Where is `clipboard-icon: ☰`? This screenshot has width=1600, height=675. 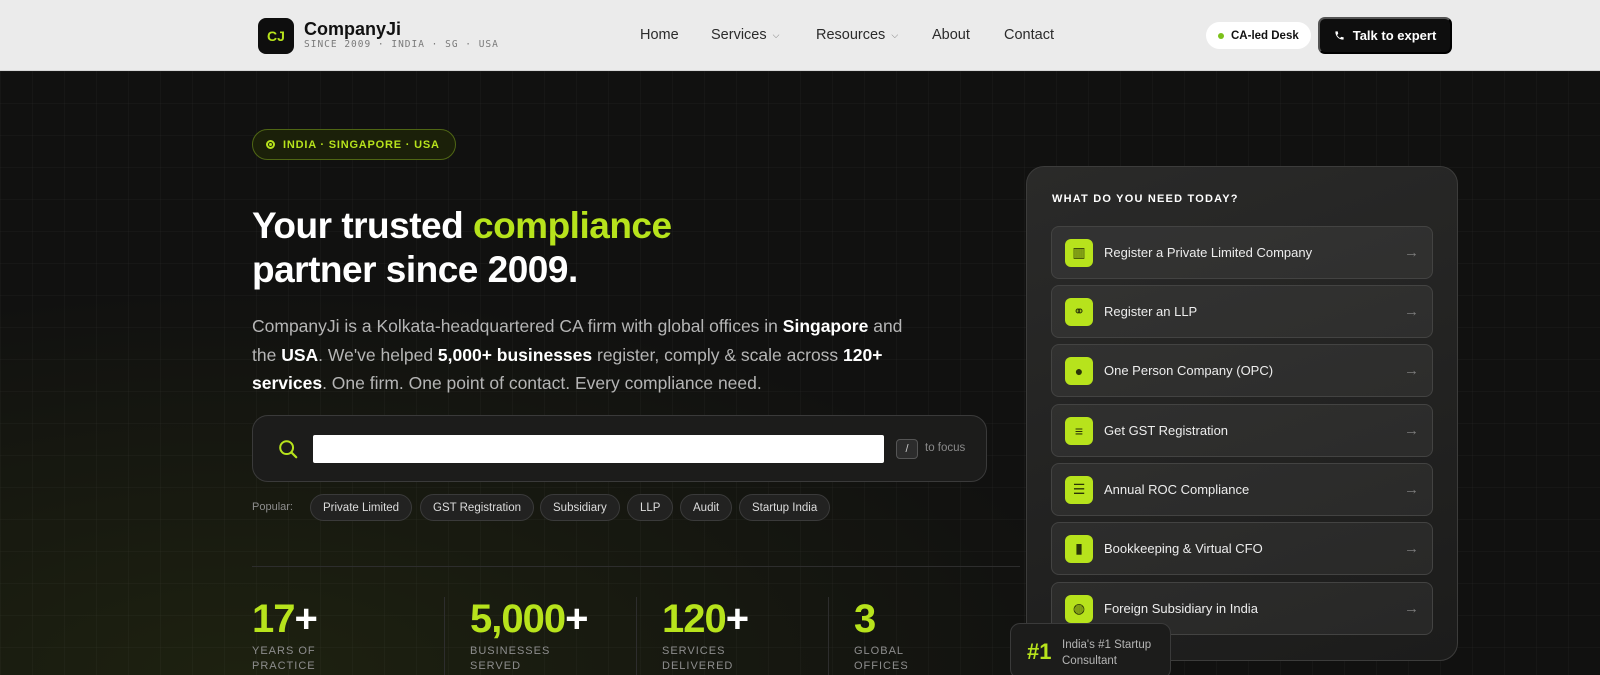
clipboard-icon: ☰ is located at coordinates (1079, 489).